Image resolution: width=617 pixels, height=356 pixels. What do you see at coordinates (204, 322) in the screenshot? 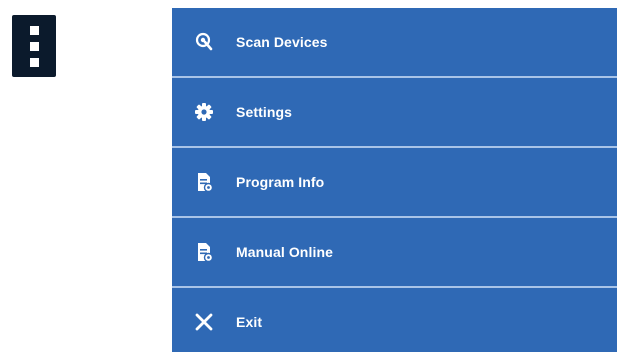
I see `close-icon` at bounding box center [204, 322].